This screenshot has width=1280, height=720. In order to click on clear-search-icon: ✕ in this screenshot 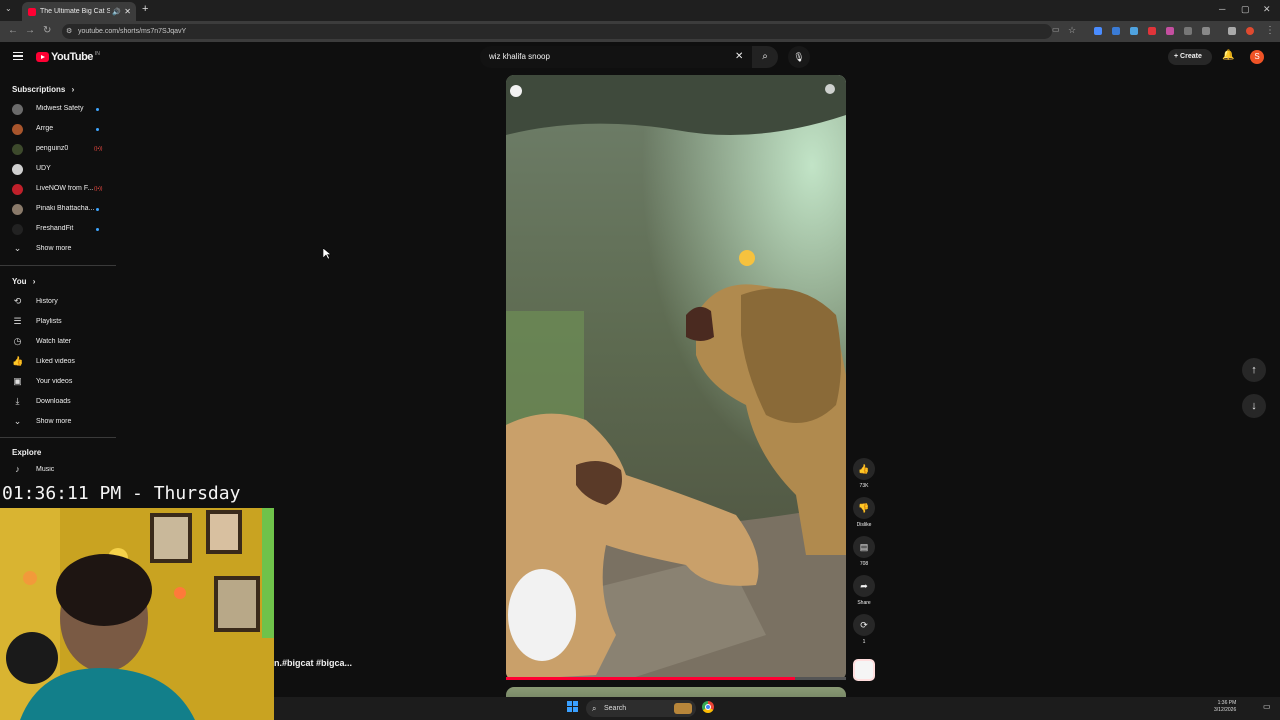, I will do `click(739, 56)`.